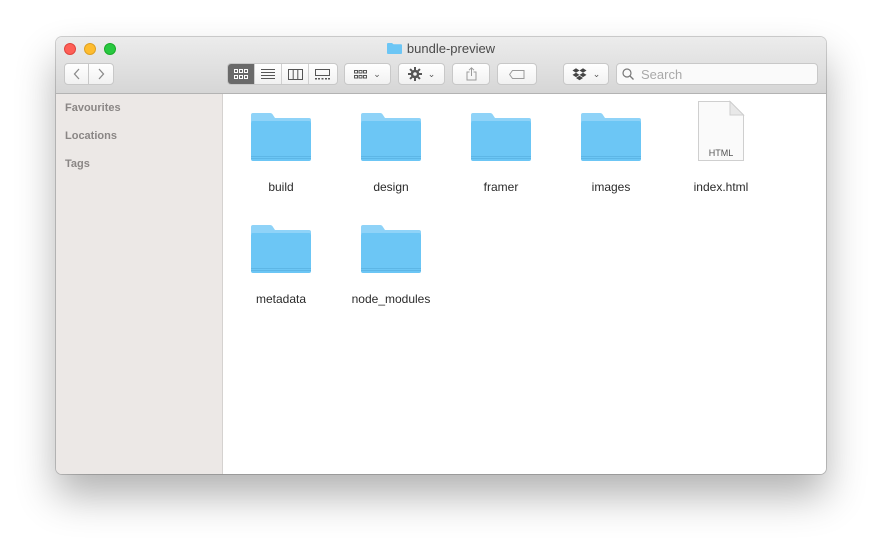 This screenshot has height=548, width=882. I want to click on grid-icon, so click(361, 73).